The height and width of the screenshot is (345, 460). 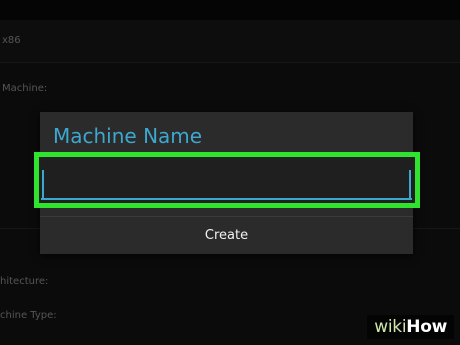 I want to click on wikihow-watermark: wikiHow, so click(x=410, y=327).